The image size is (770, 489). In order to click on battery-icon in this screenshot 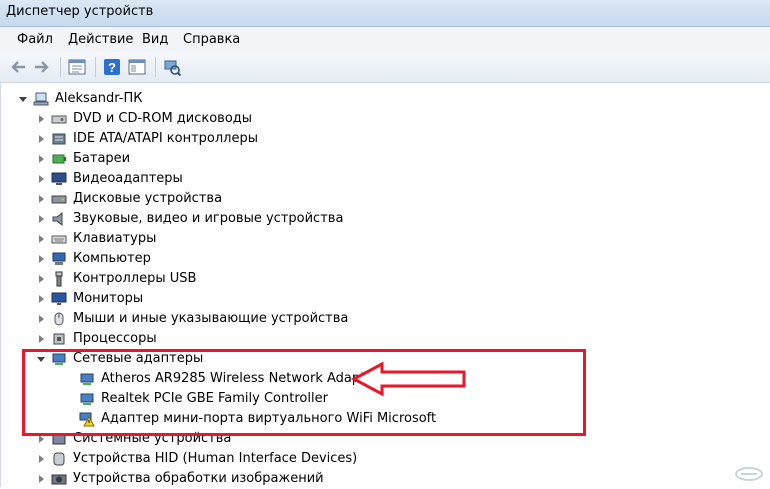, I will do `click(59, 159)`.